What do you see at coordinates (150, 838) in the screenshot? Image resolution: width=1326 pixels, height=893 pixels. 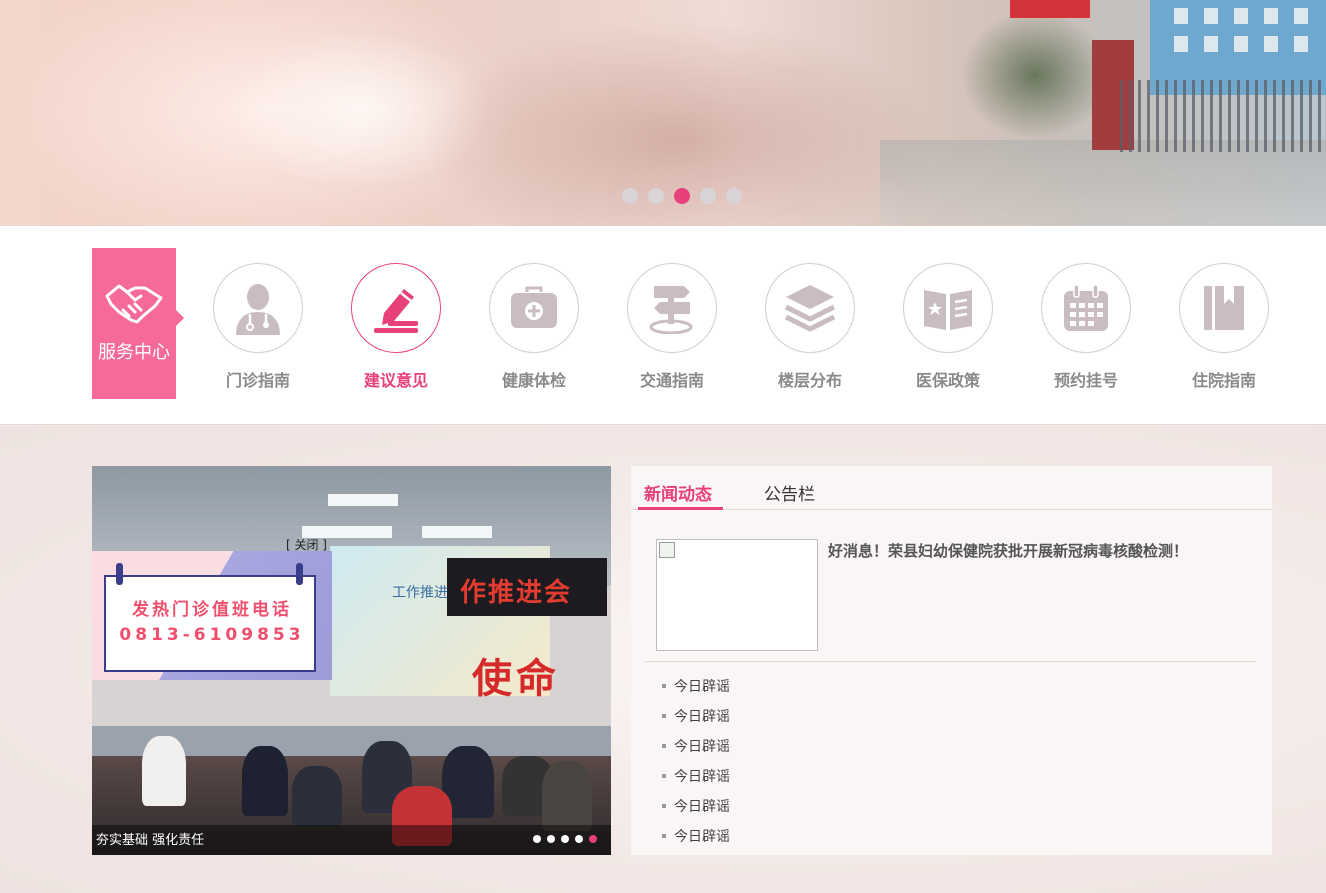 I see `slide-caption: 夯实基础 强化责任` at bounding box center [150, 838].